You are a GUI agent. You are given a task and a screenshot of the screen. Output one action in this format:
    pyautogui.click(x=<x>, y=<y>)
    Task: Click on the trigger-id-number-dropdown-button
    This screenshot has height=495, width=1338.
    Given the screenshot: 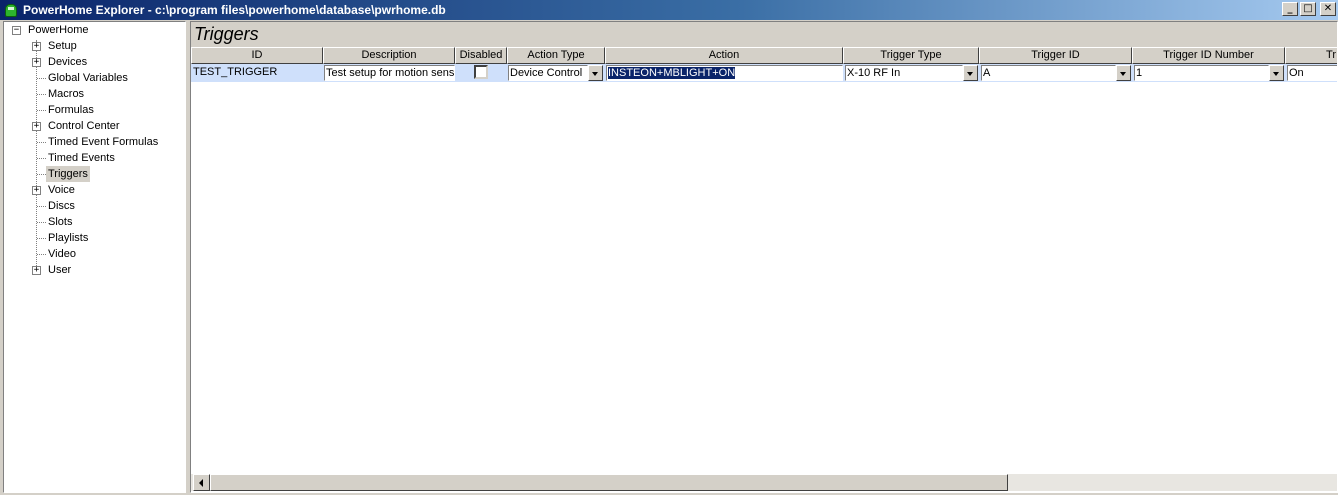 What is the action you would take?
    pyautogui.click(x=1276, y=73)
    